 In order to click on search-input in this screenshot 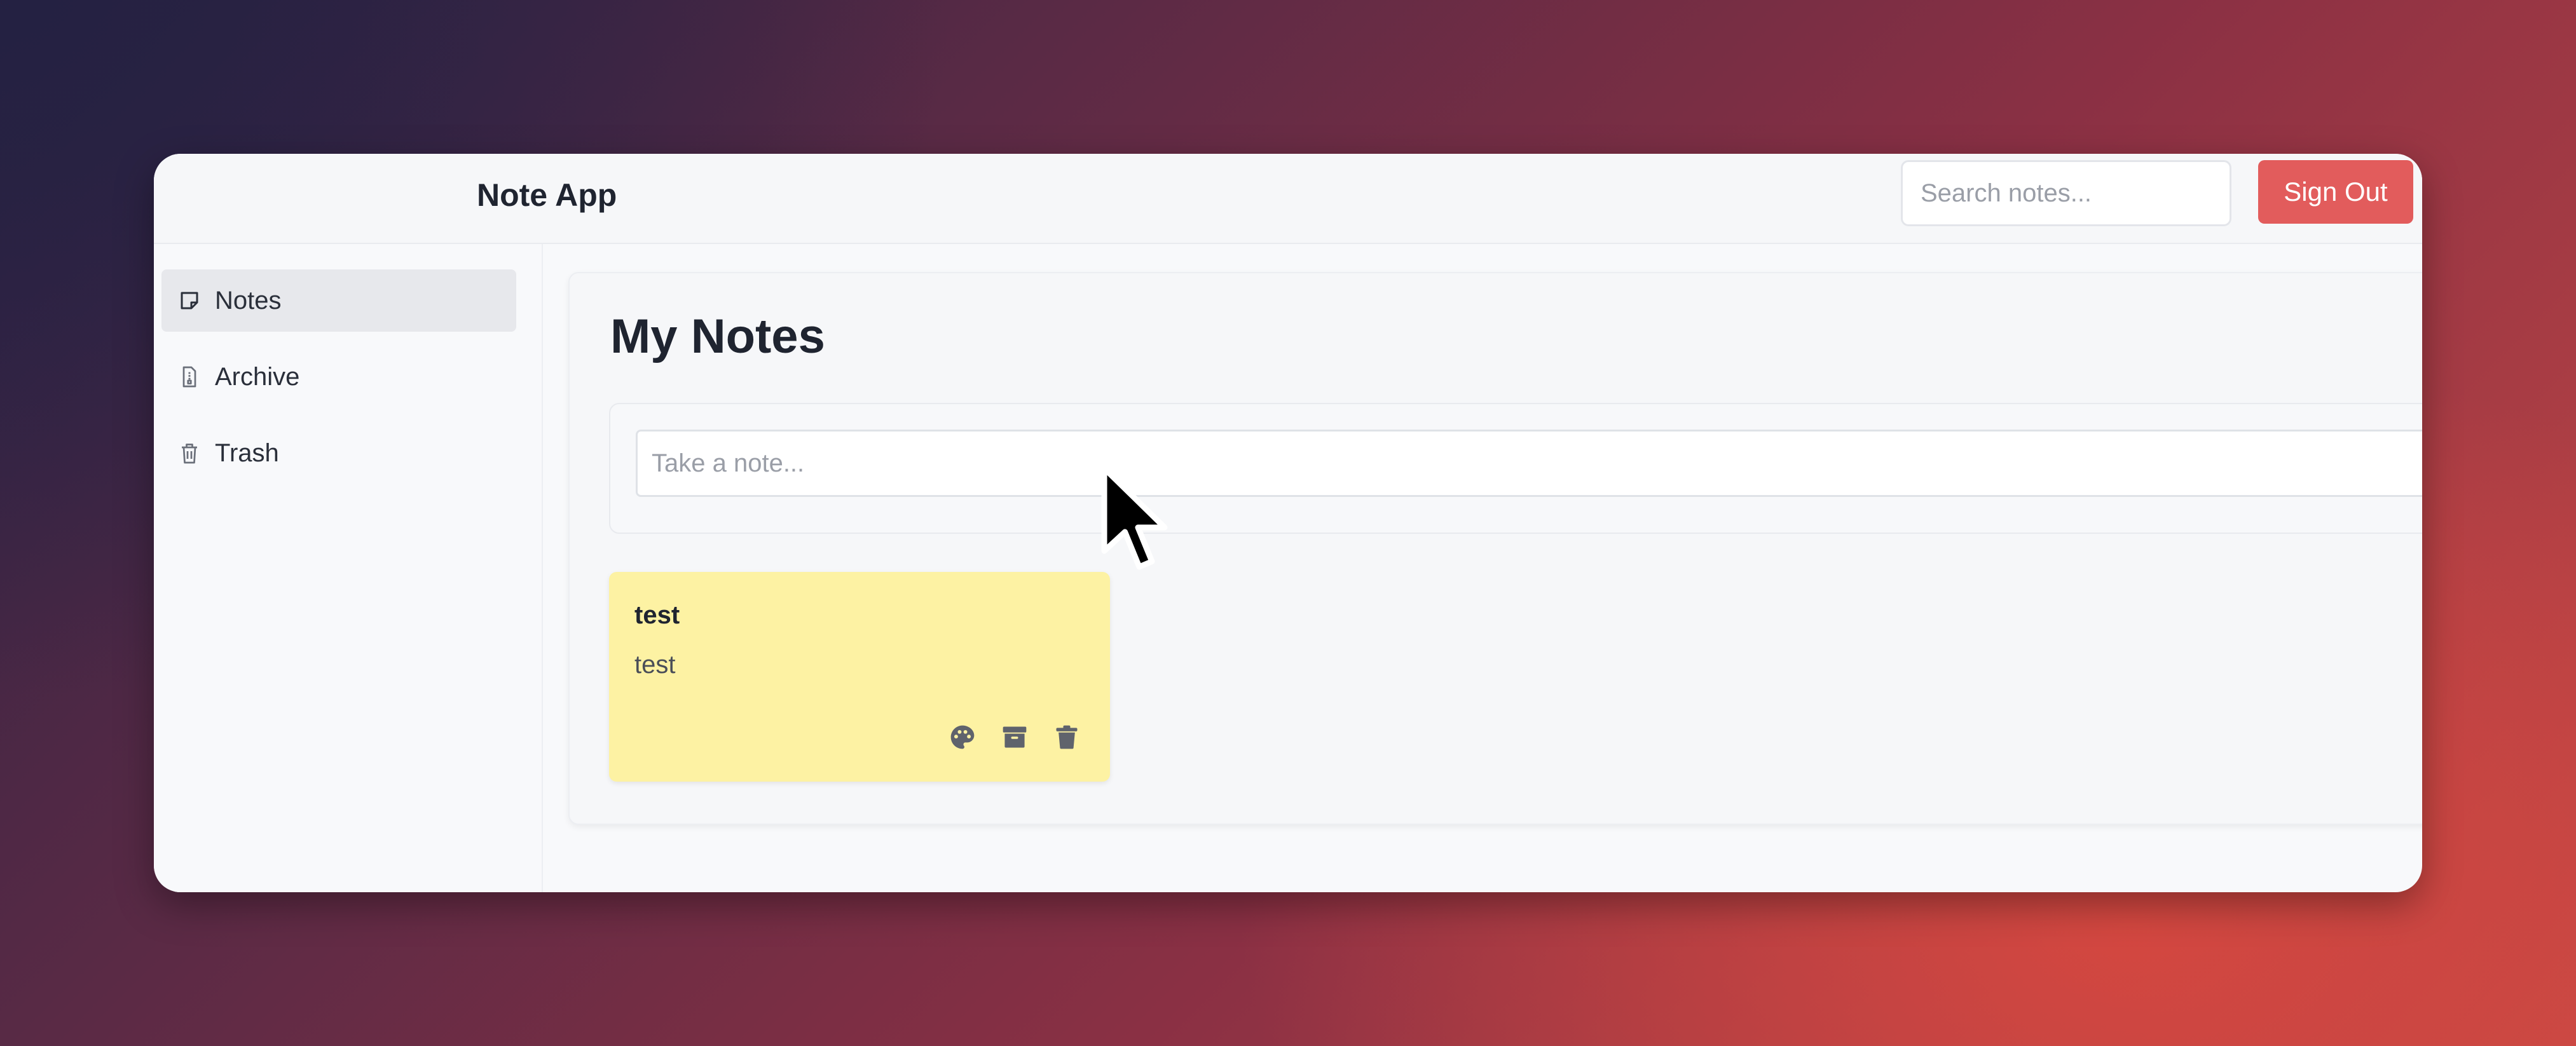, I will do `click(2066, 193)`.